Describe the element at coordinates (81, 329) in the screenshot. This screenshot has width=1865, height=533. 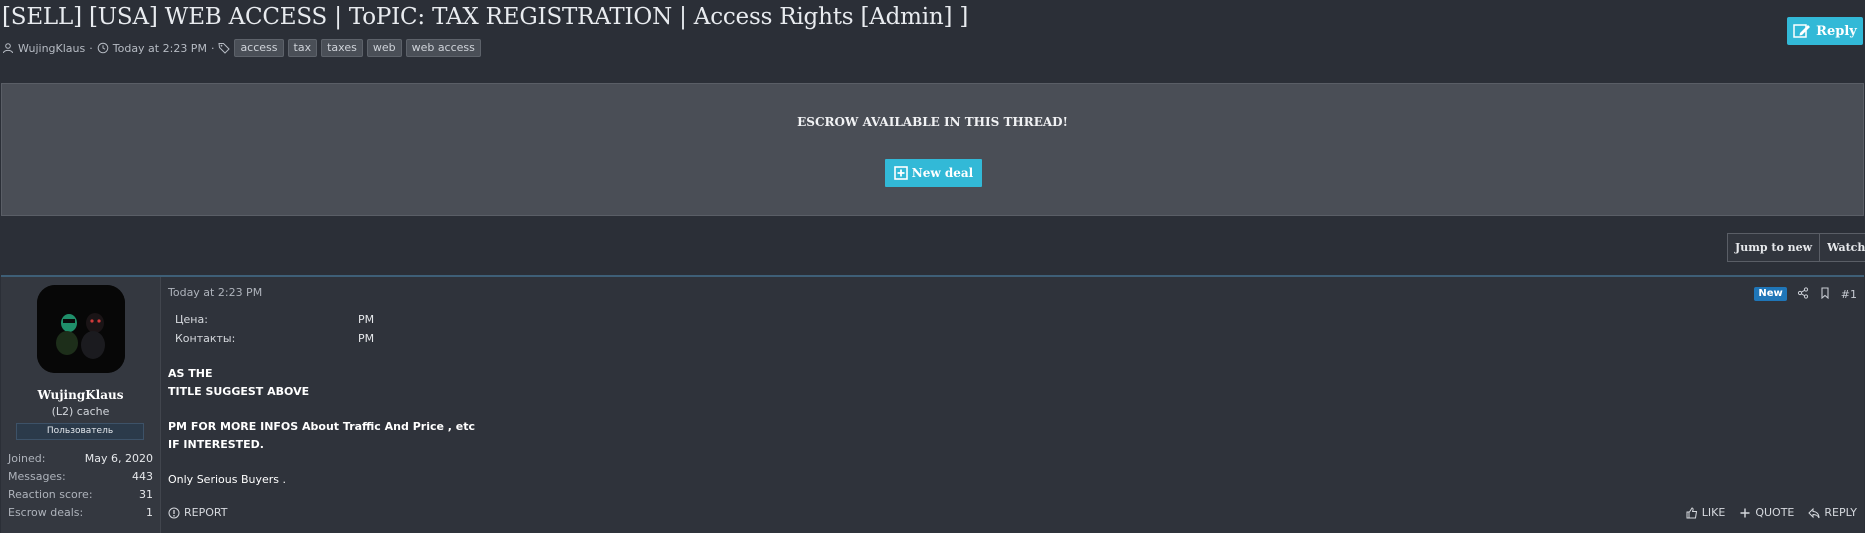
I see `avatar` at that location.